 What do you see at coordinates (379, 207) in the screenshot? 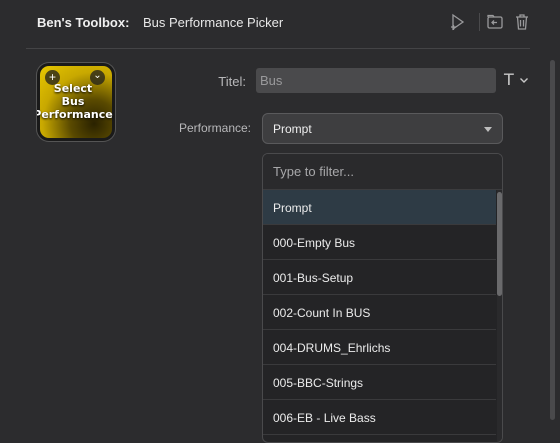
I see `option-item: Prompt` at bounding box center [379, 207].